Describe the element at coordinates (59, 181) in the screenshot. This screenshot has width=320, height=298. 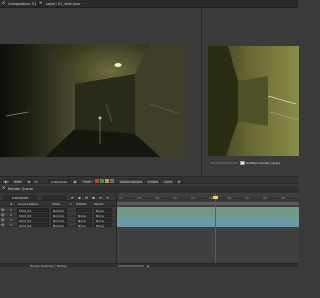
I see `timecode-display: 0;00;00;00` at that location.